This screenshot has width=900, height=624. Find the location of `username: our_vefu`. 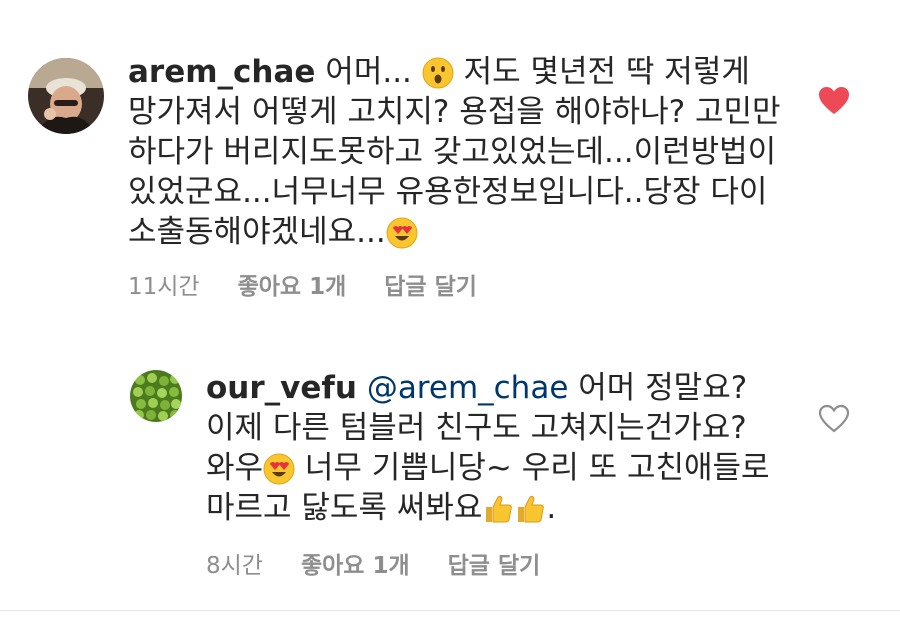

username: our_vefu is located at coordinates (281, 388).